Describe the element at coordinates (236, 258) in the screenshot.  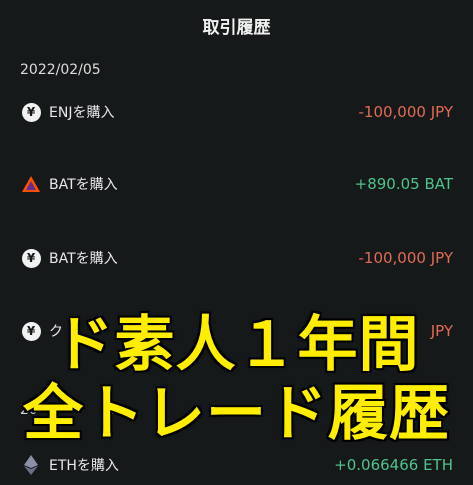
I see `list-item: ¥ BATを購入 -100,000 JPY` at that location.